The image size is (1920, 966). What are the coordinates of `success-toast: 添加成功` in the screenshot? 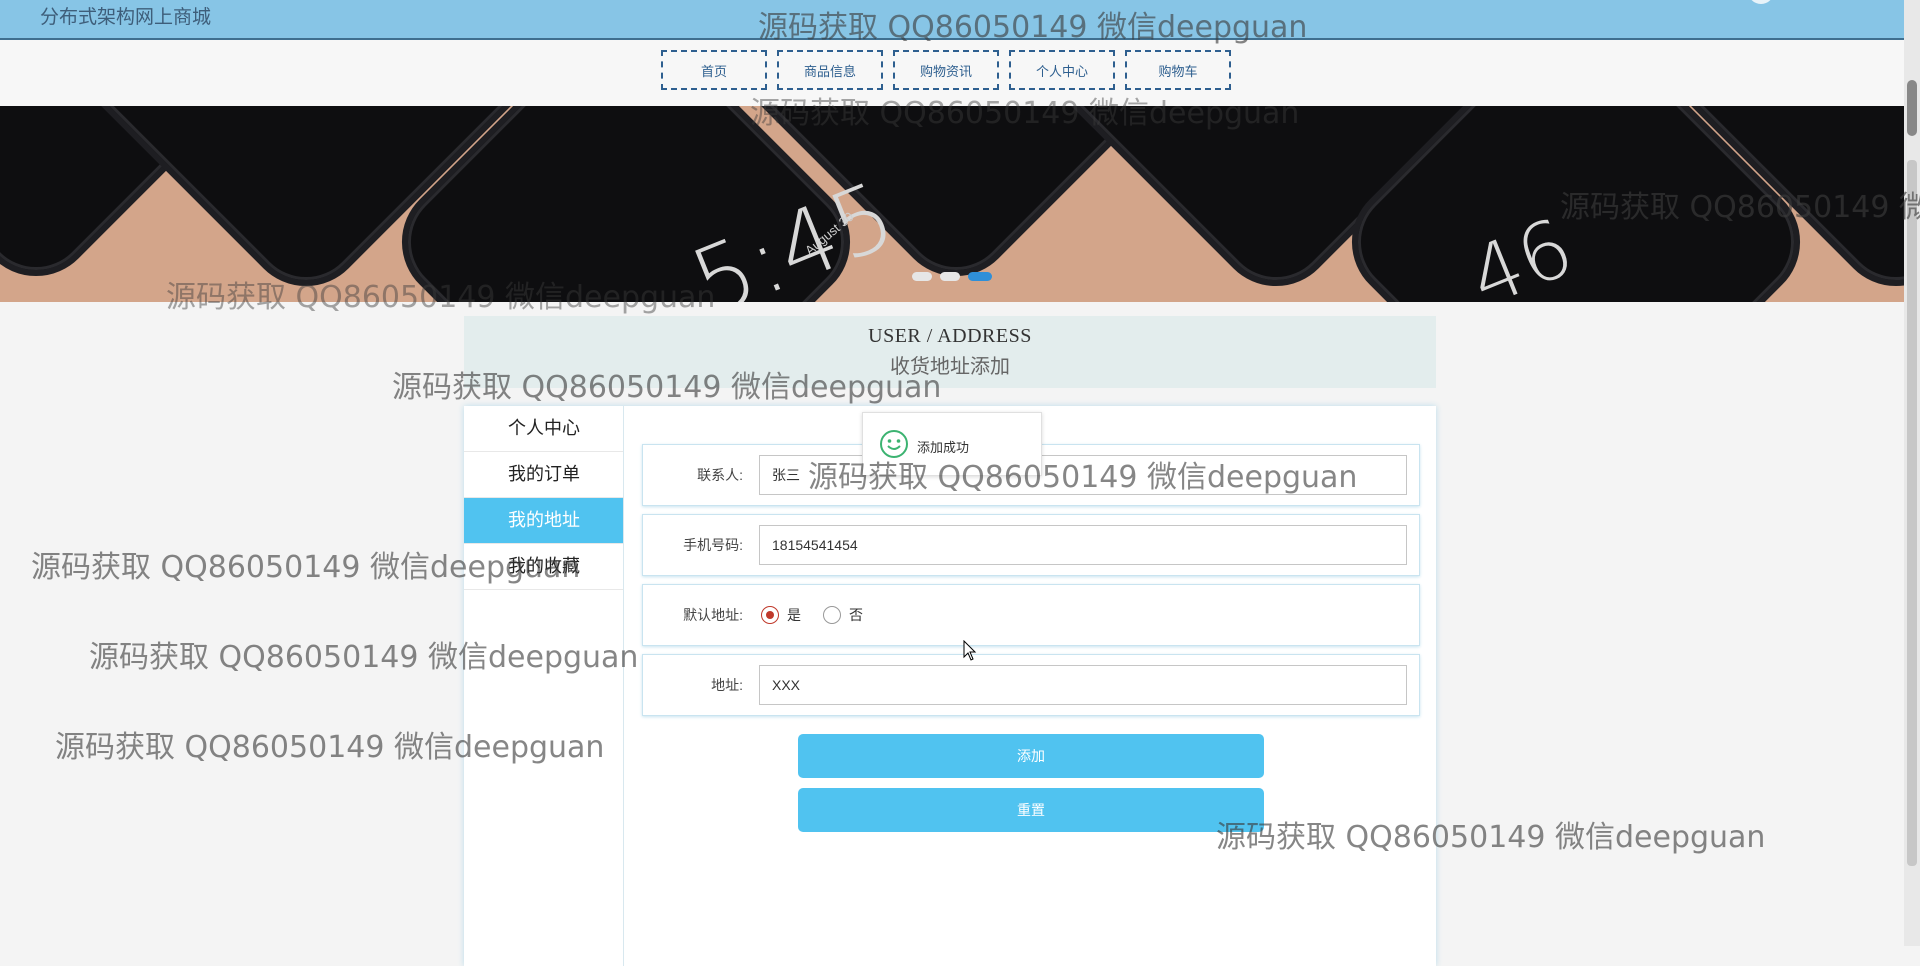 It's located at (952, 444).